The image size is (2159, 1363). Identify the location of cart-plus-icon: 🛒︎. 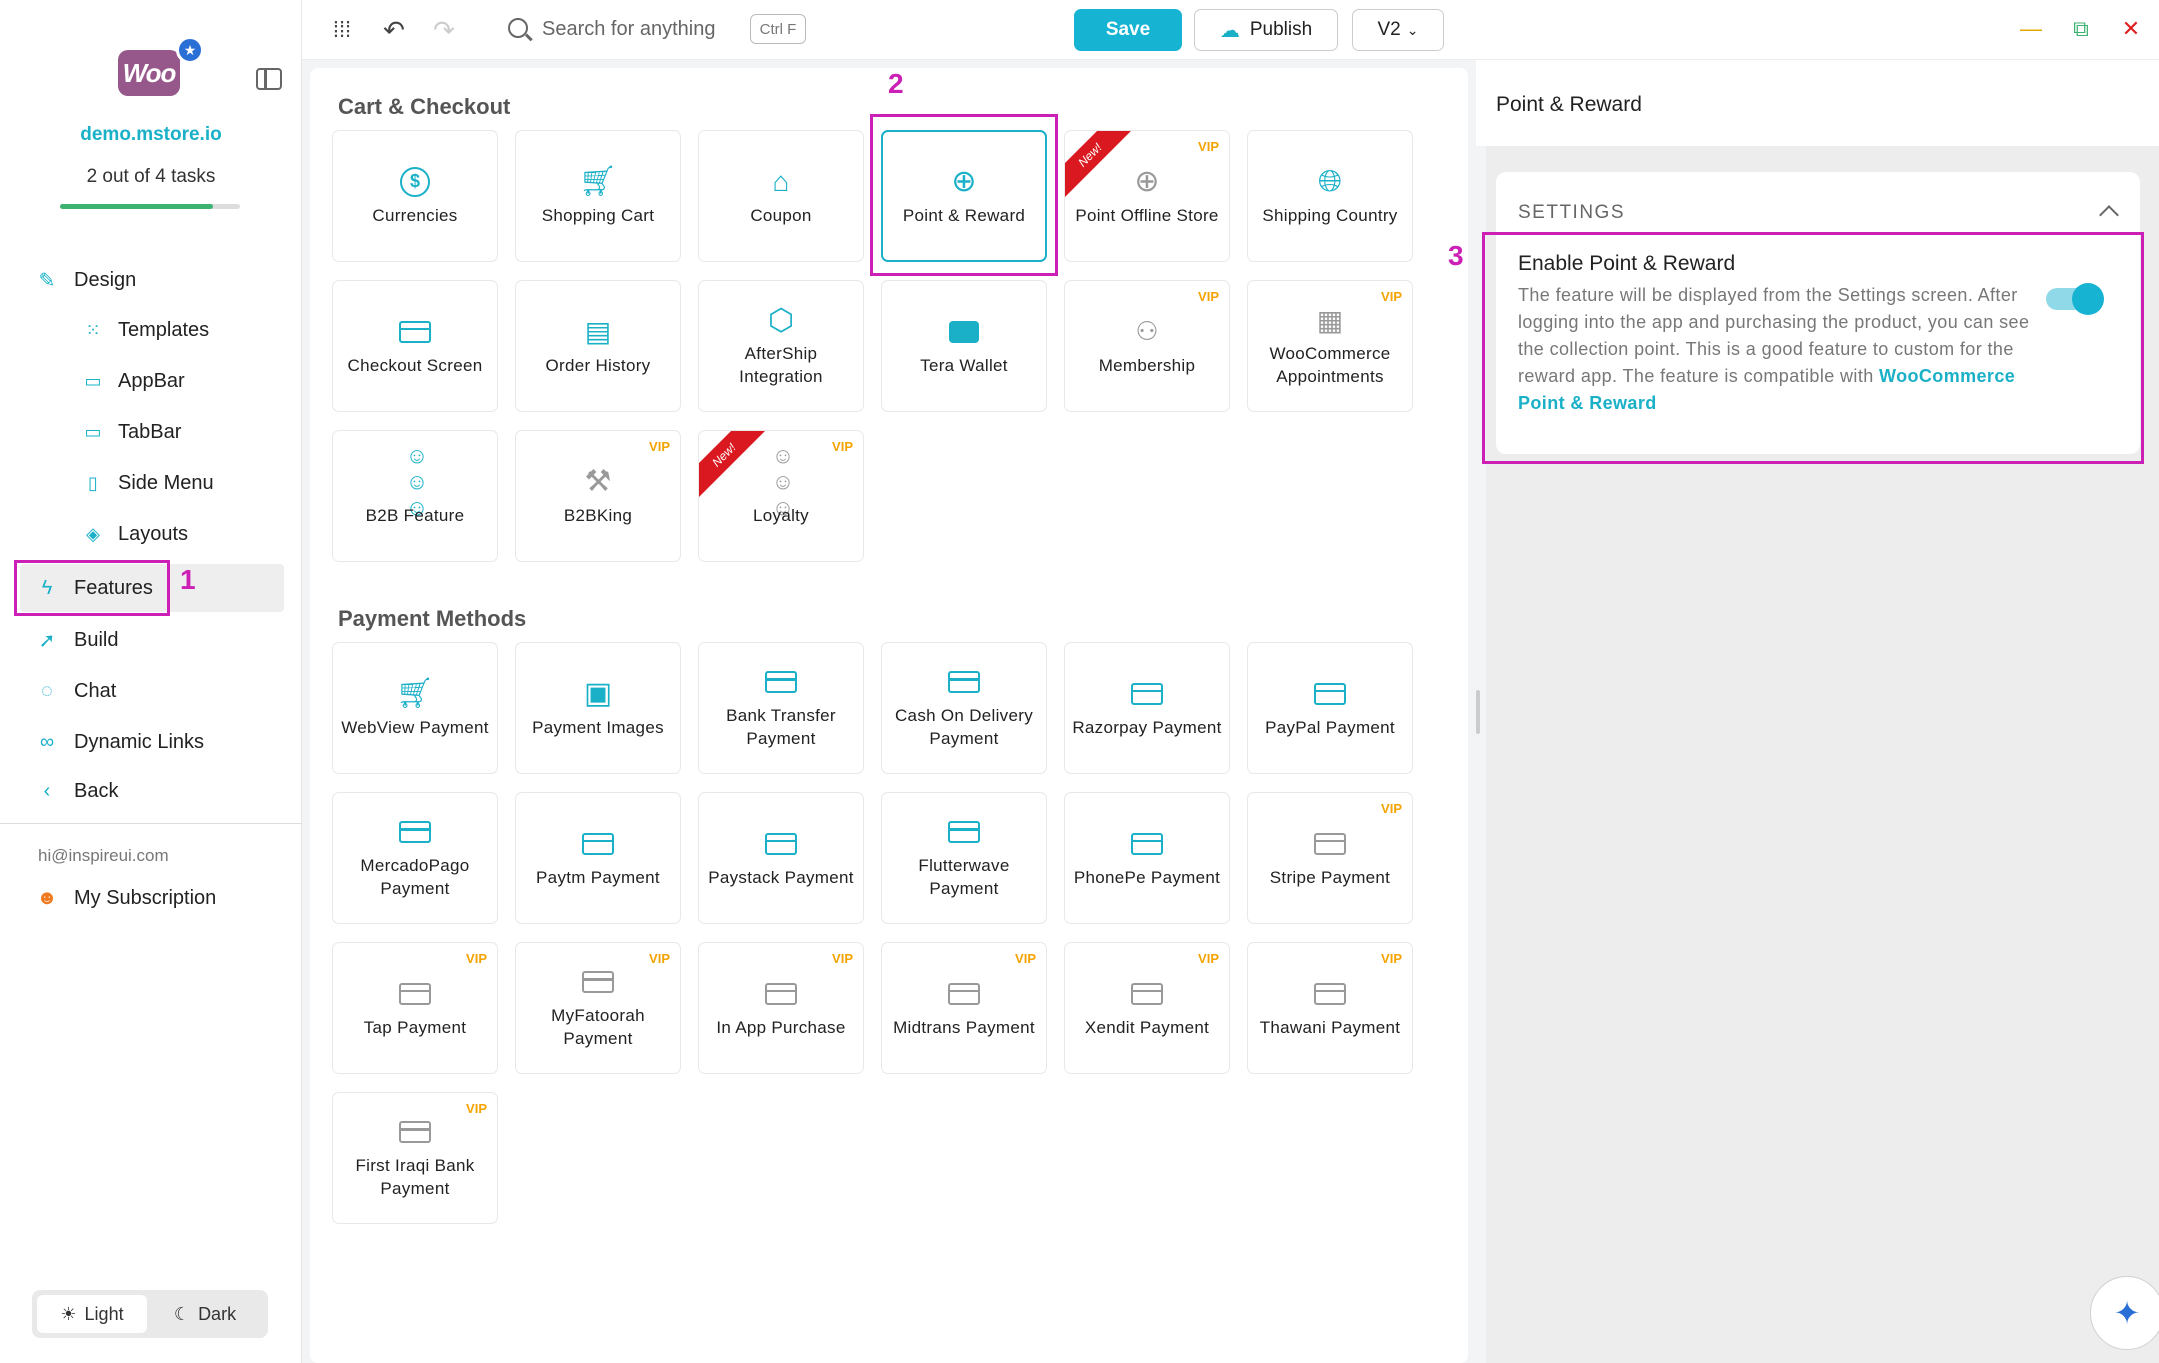
(415, 693).